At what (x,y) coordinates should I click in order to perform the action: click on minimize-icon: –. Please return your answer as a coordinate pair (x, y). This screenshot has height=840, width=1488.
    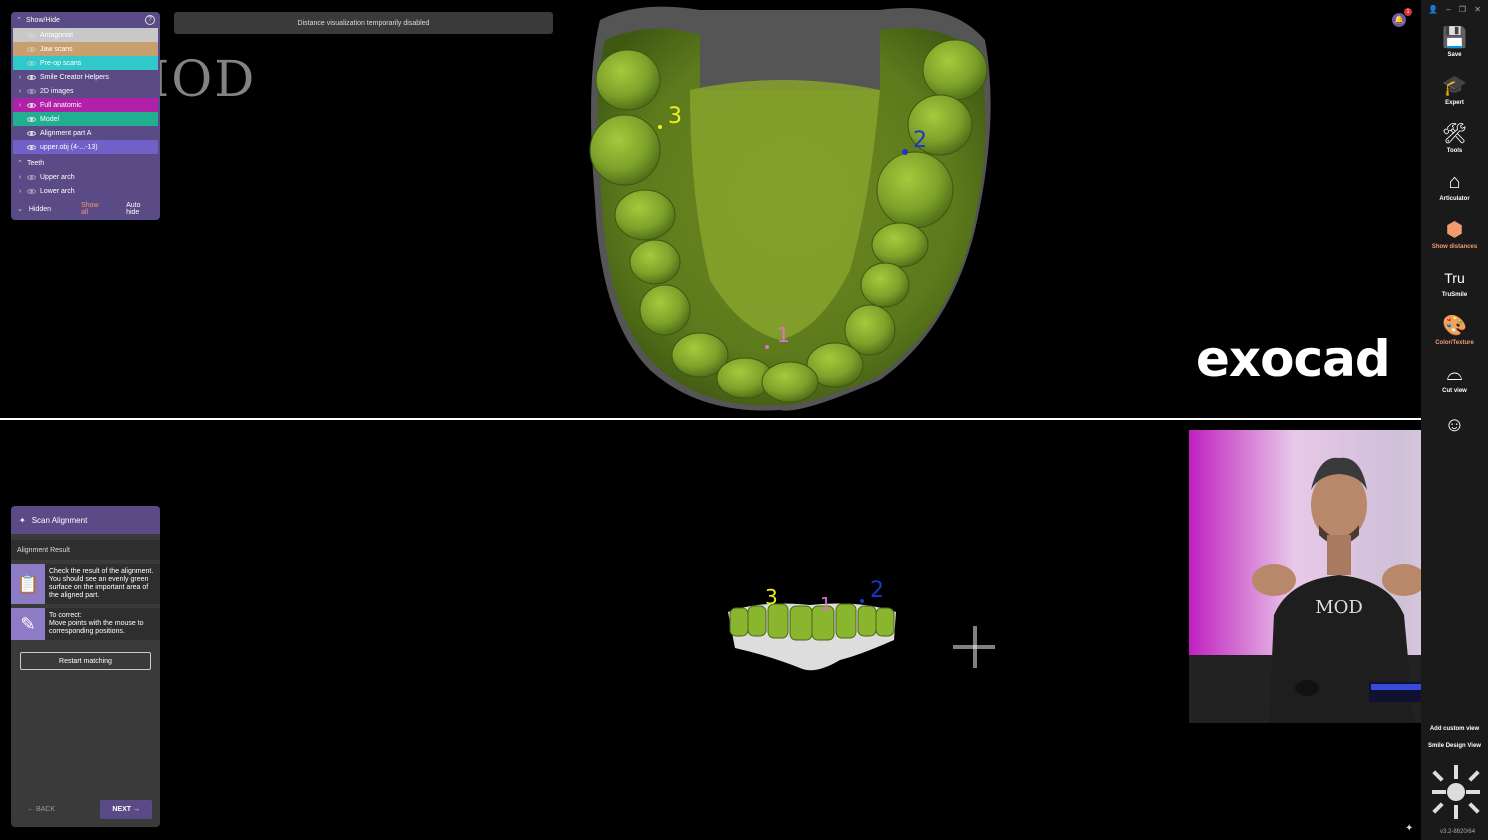
    Looking at the image, I should click on (1448, 9).